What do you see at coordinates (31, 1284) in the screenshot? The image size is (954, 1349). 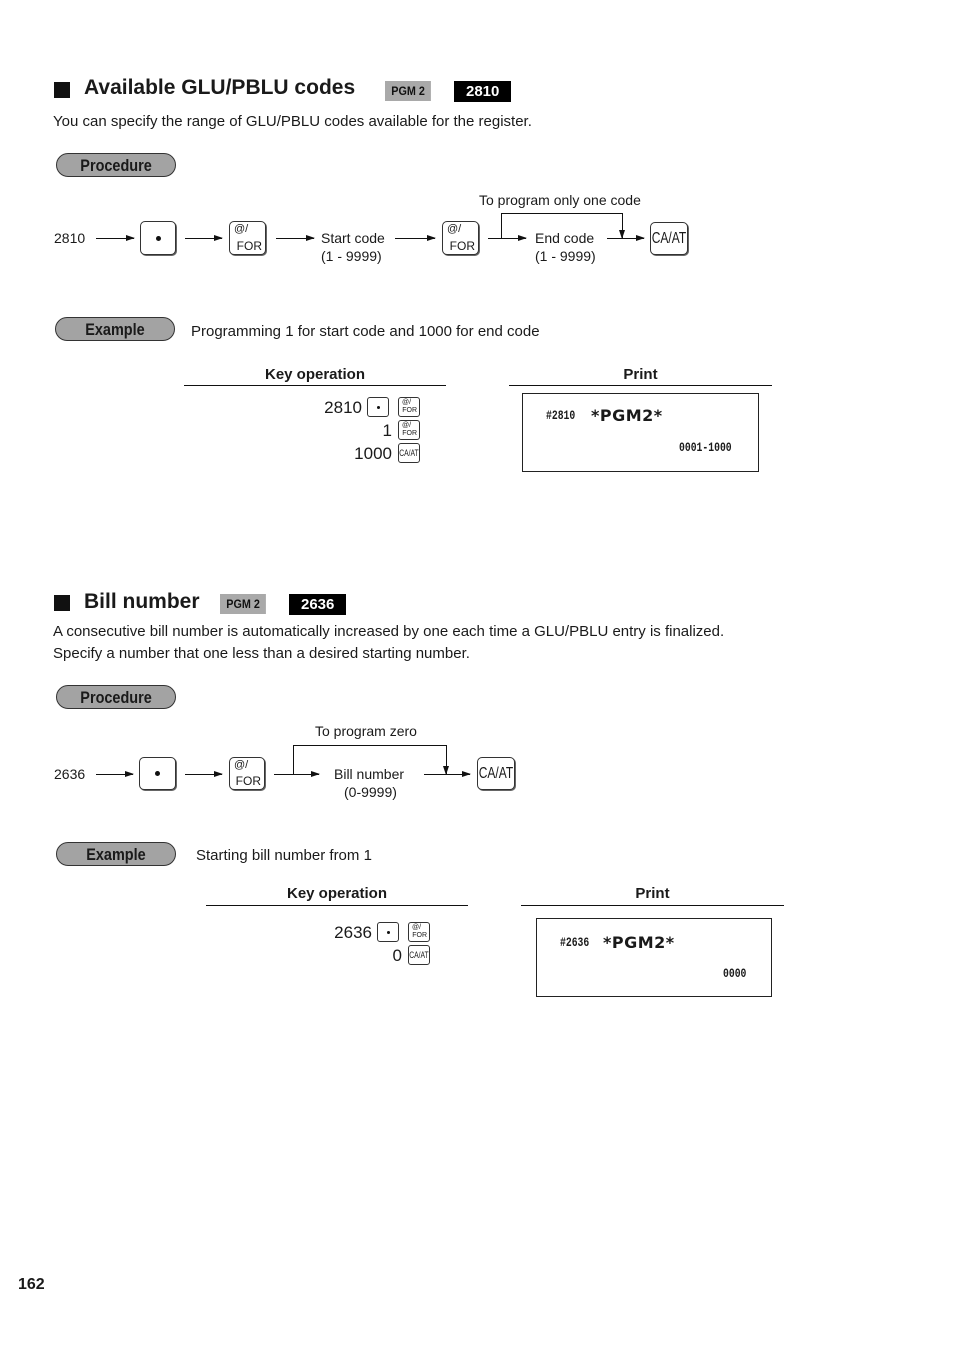 I see `page-number: 162` at bounding box center [31, 1284].